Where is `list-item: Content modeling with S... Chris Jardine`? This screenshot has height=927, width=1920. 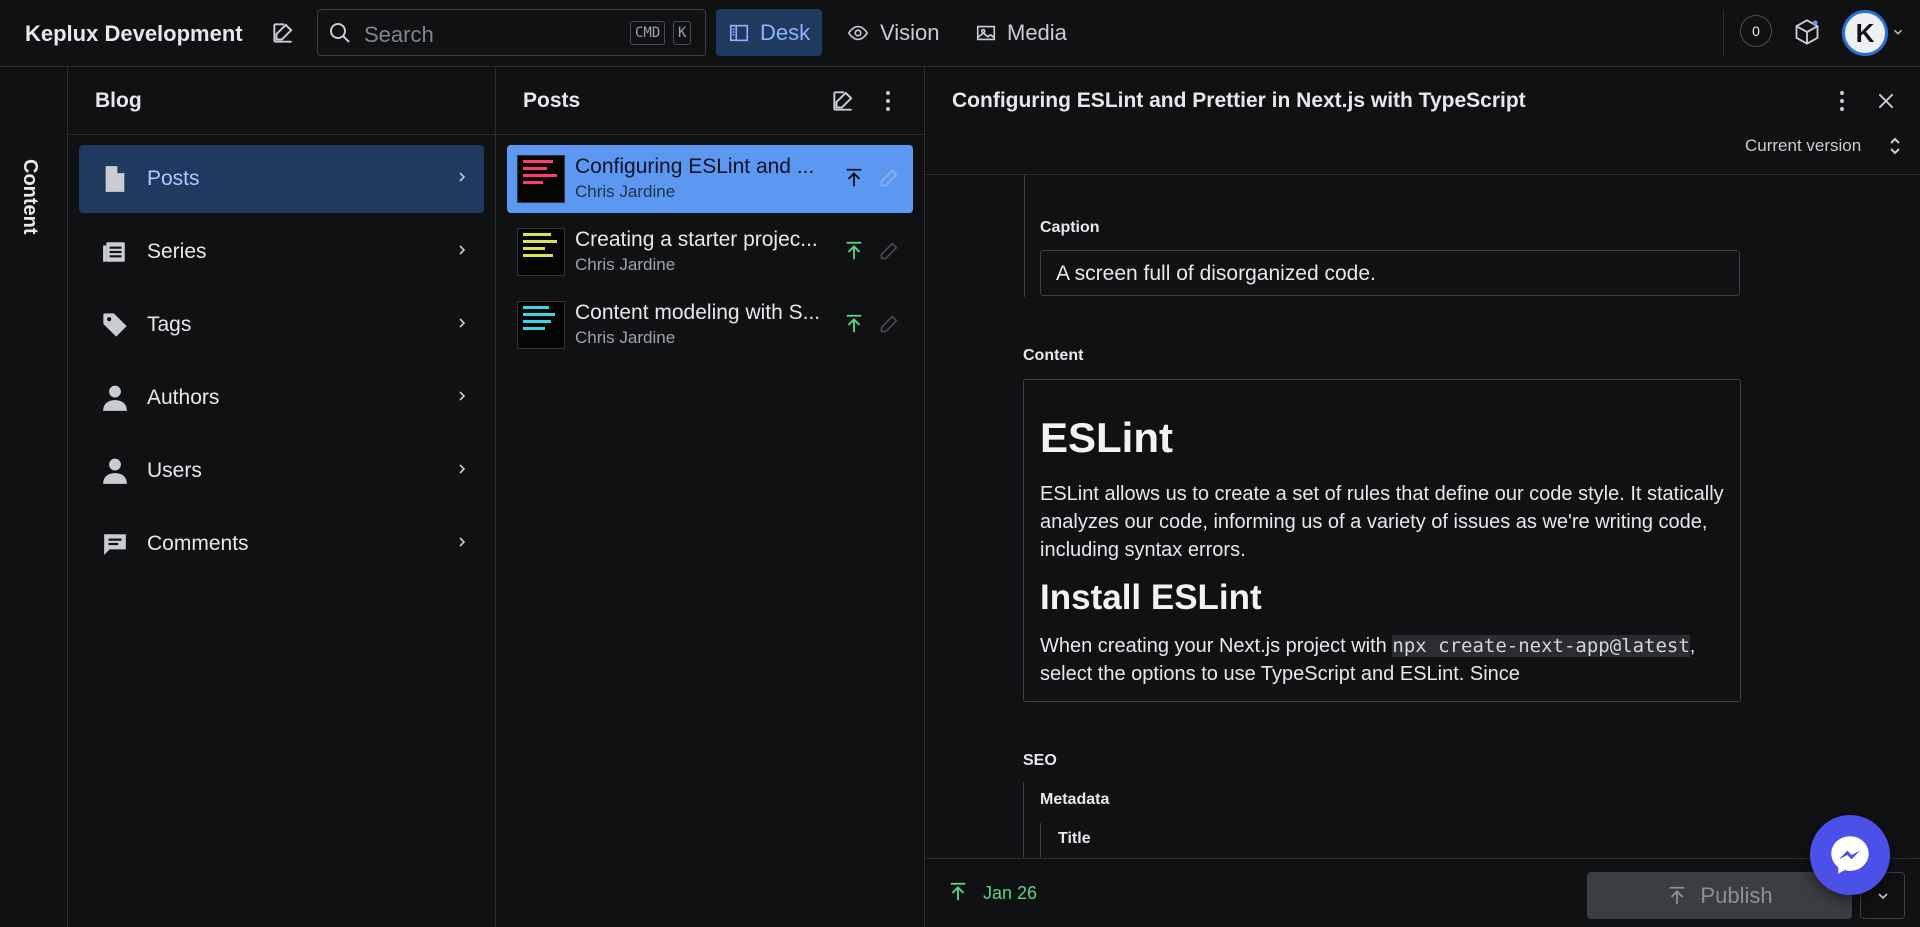 list-item: Content modeling with S... Chris Jardine is located at coordinates (710, 325).